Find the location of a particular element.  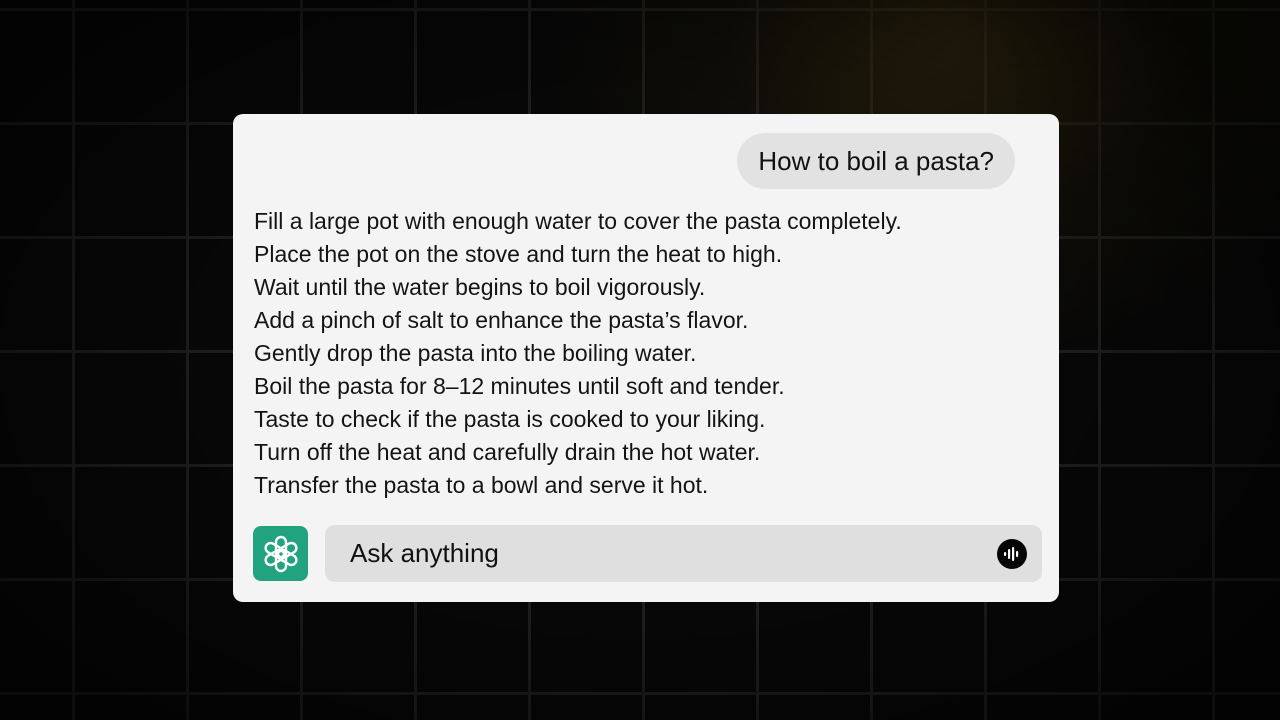

prompt-bar is located at coordinates (683, 553).